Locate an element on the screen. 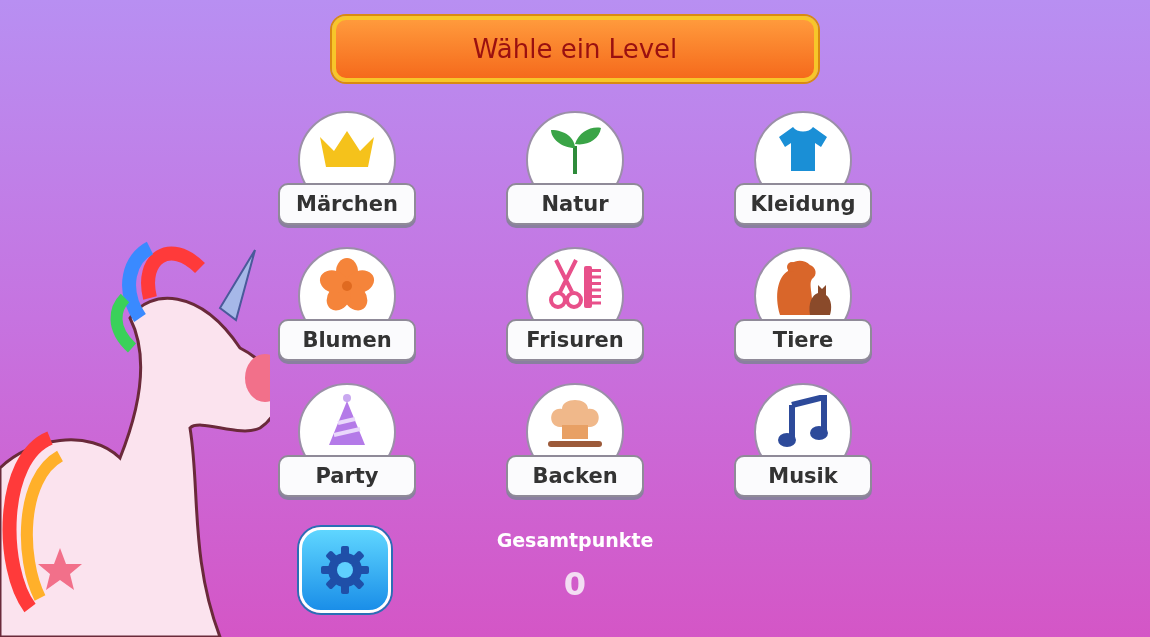  level-button: Märchen is located at coordinates (347, 204).